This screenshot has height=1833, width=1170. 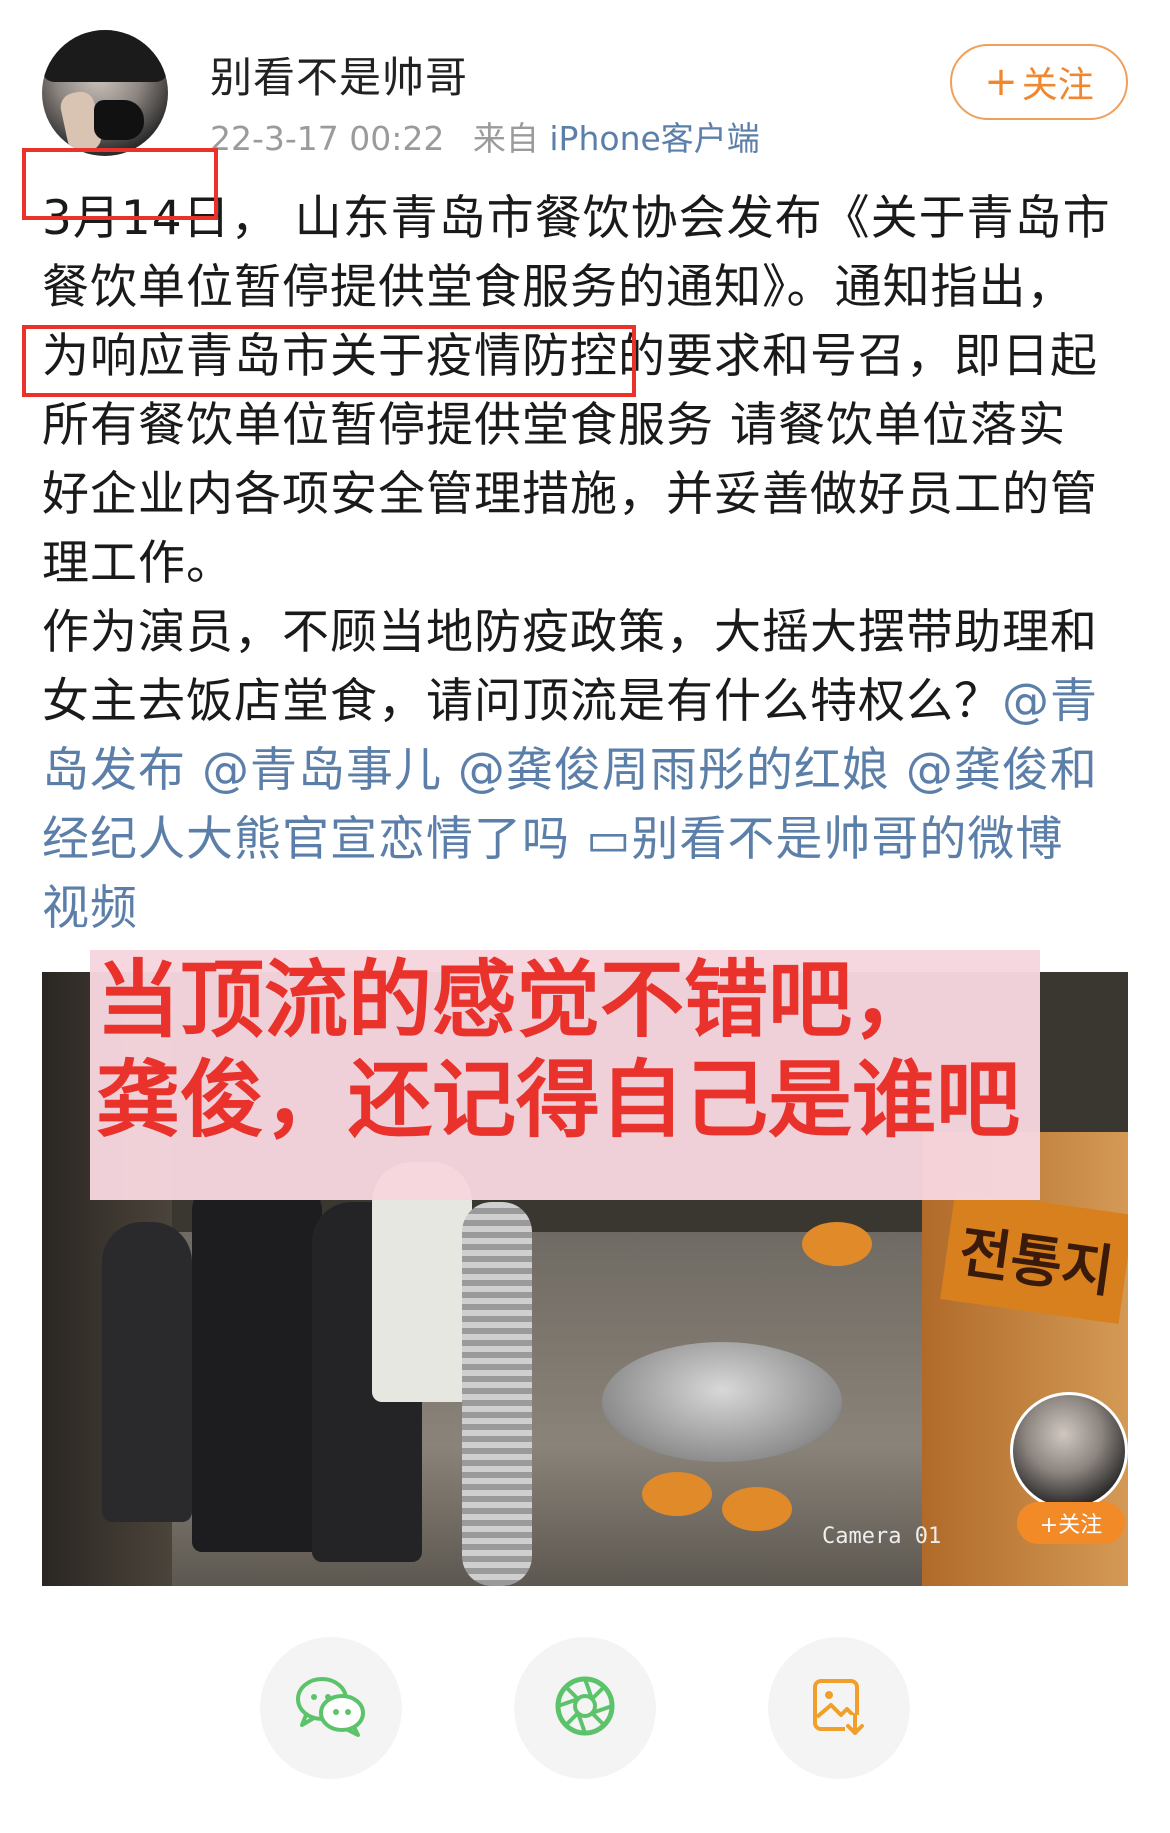 What do you see at coordinates (694, 218) in the screenshot?
I see `post-text-segment: 山东青岛市餐饮协会发布《关于青岛市` at bounding box center [694, 218].